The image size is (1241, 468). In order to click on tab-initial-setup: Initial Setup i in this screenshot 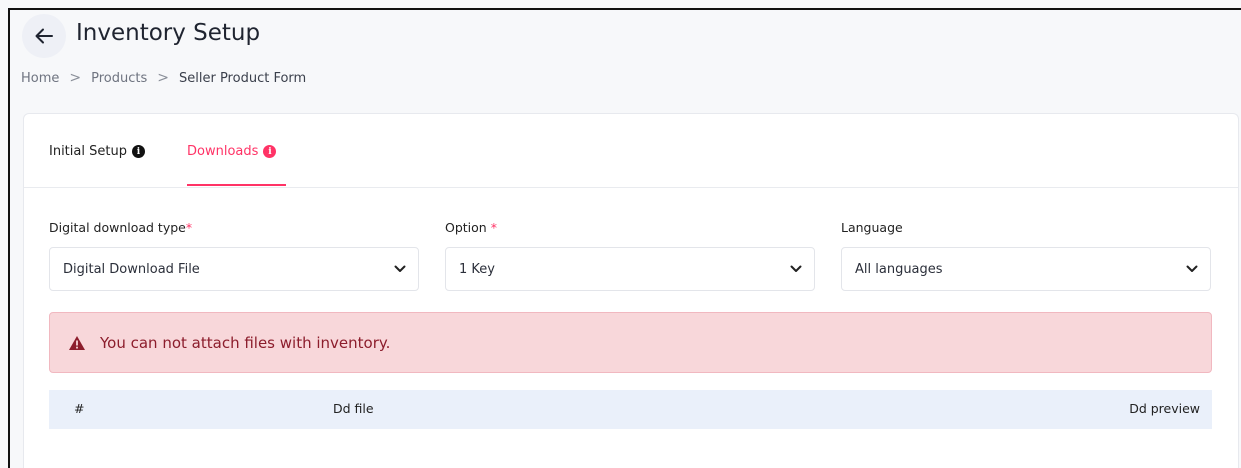, I will do `click(97, 151)`.